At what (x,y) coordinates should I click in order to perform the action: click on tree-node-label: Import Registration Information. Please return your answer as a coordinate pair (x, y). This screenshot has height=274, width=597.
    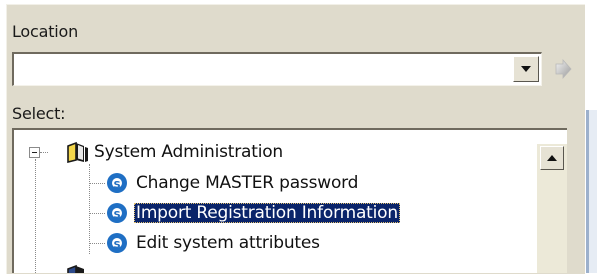
    Looking at the image, I should click on (267, 213).